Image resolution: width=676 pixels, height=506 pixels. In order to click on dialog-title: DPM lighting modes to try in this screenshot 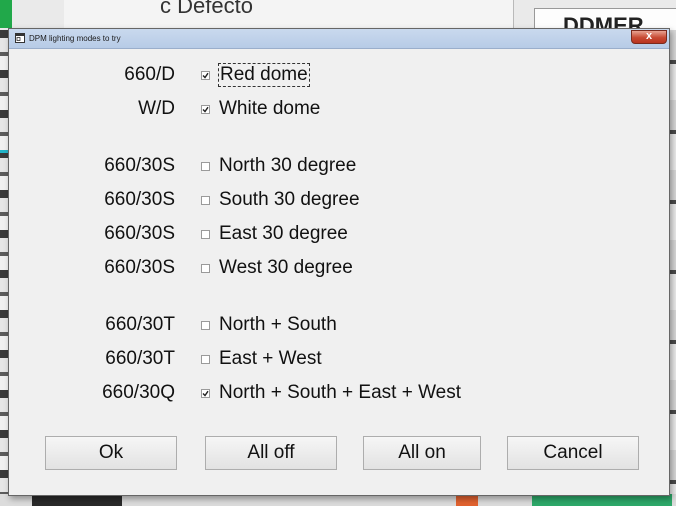, I will do `click(75, 38)`.